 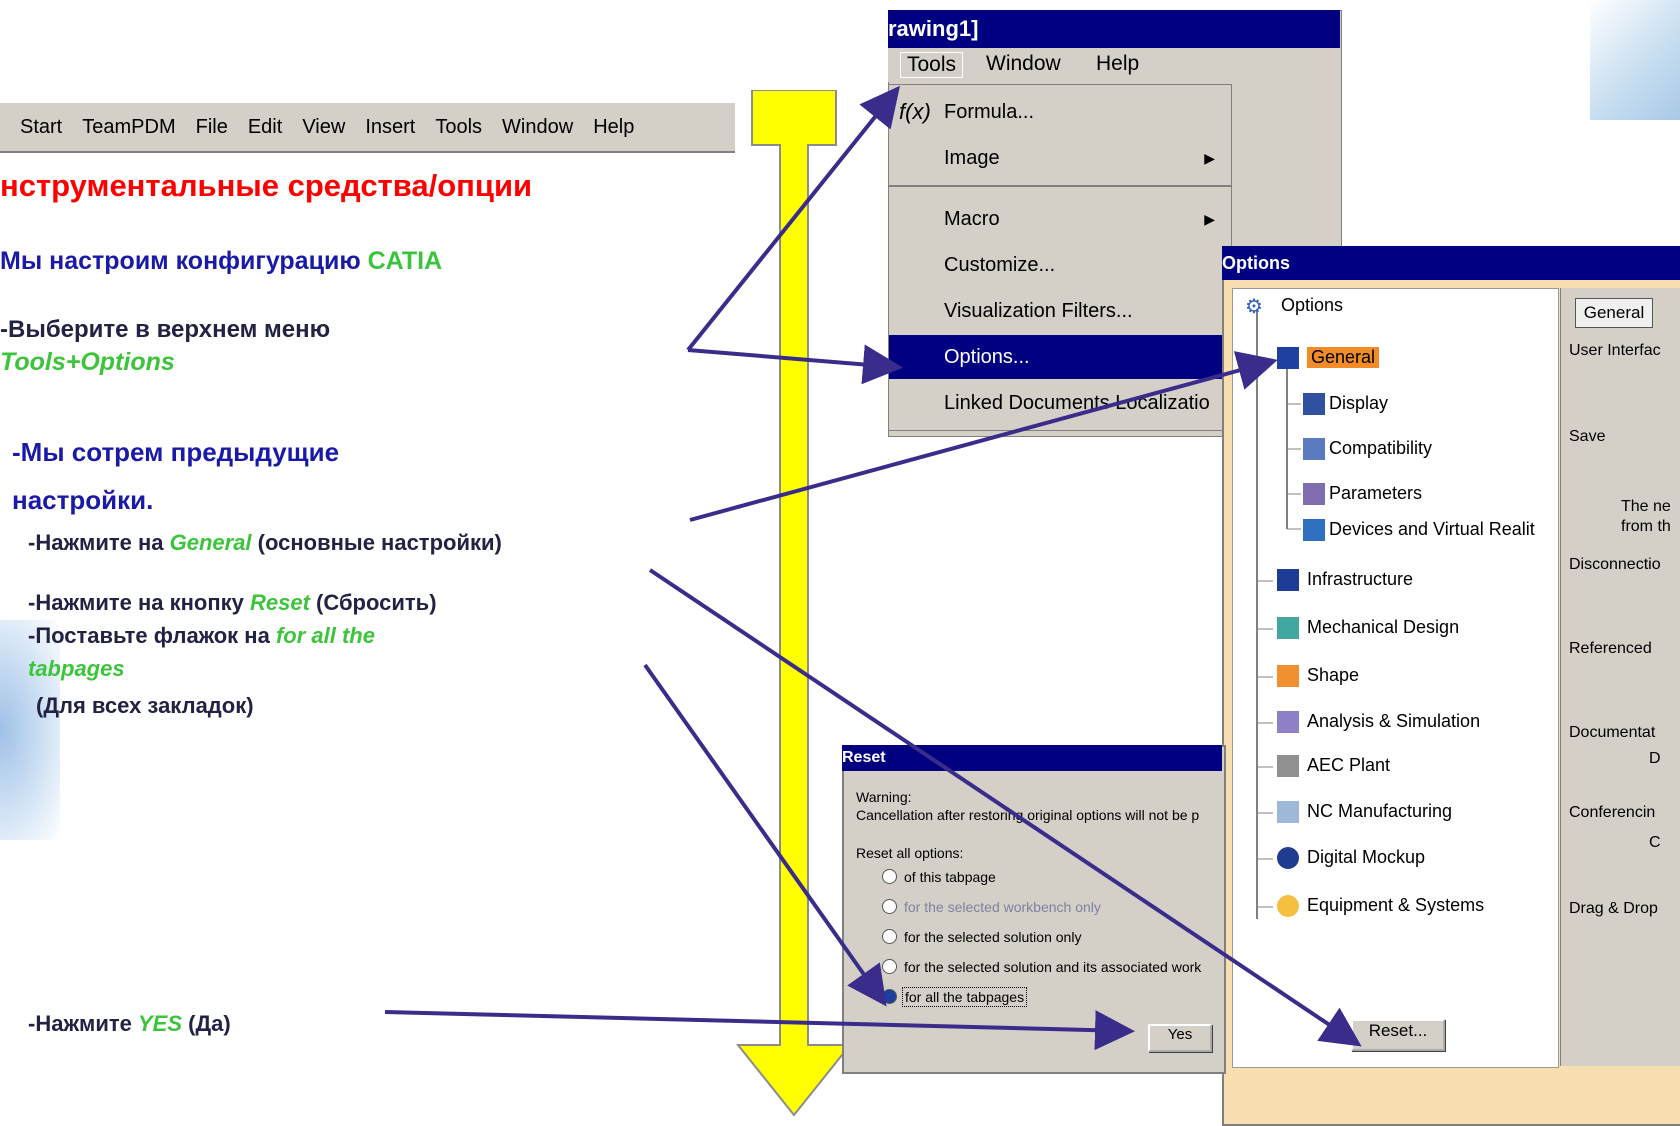 I want to click on radio-all-tabpages, so click(x=889, y=996).